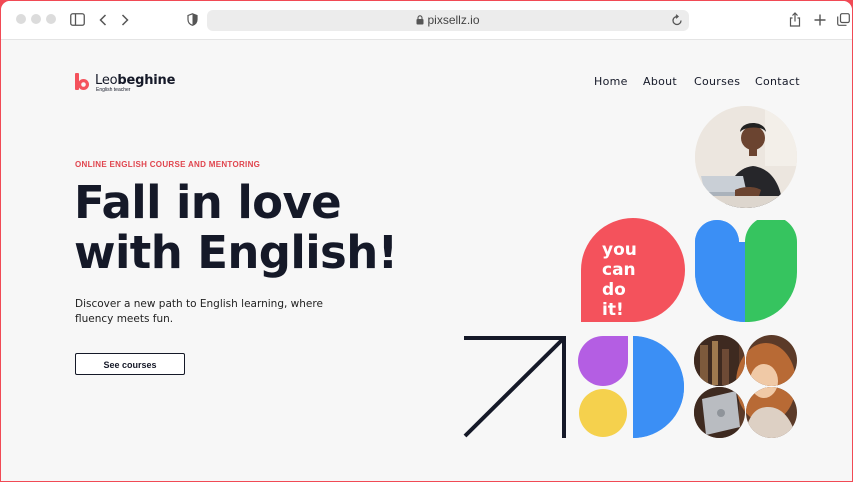 This screenshot has height=482, width=853. I want to click on address-url: pixsellz.io, so click(448, 20).